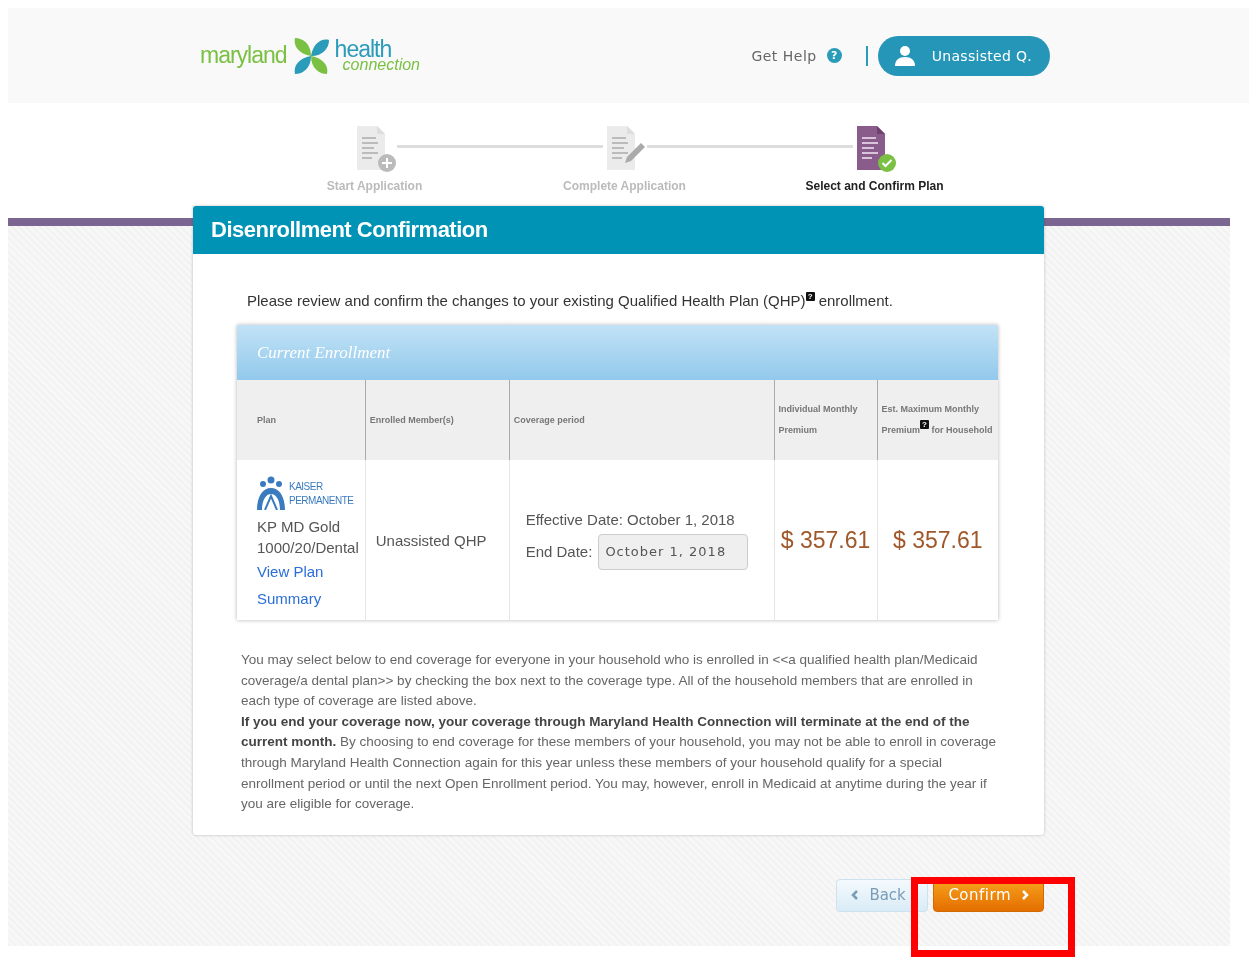 Image resolution: width=1249 pixels, height=964 pixels. I want to click on step-label: Select and Confirm Plan, so click(874, 186).